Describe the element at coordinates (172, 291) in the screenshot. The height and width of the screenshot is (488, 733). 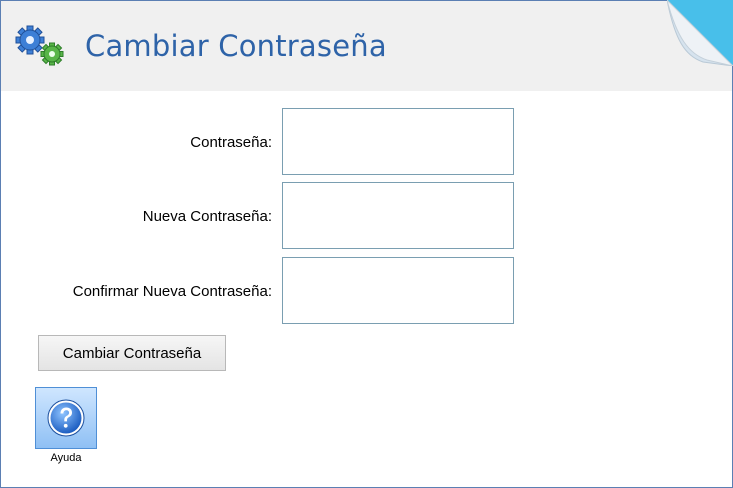
I see `confirm-password-label: Confirmar Nueva Contraseña:` at that location.